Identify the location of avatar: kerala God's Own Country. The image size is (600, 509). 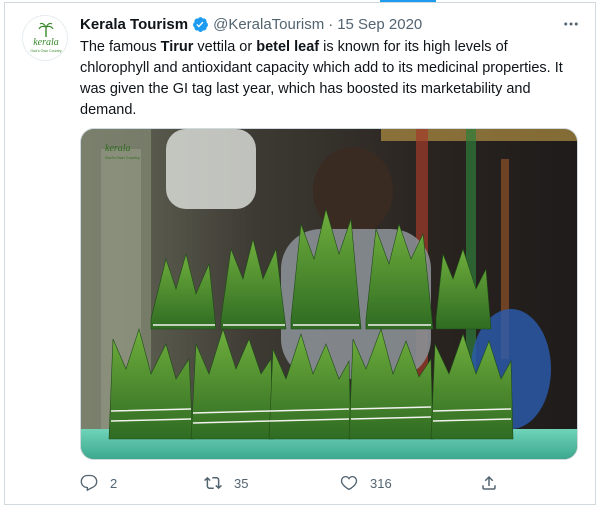
(45, 38).